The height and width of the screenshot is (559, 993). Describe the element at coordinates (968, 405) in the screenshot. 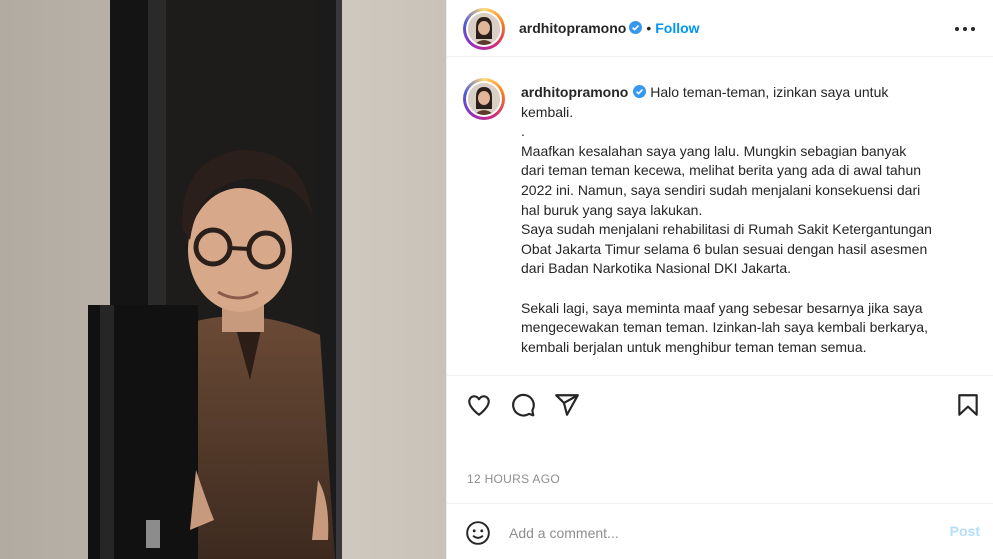

I see `bookmark-icon` at that location.